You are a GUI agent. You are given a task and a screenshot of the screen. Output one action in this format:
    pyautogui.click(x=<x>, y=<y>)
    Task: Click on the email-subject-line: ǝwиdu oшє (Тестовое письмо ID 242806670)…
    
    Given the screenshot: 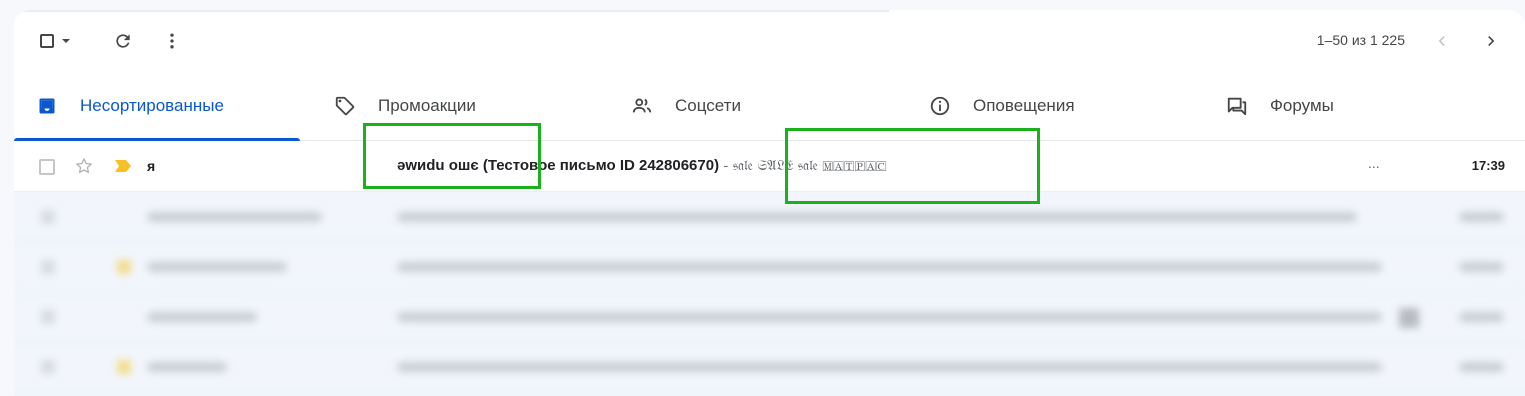 What is the action you would take?
    pyautogui.click(x=642, y=165)
    